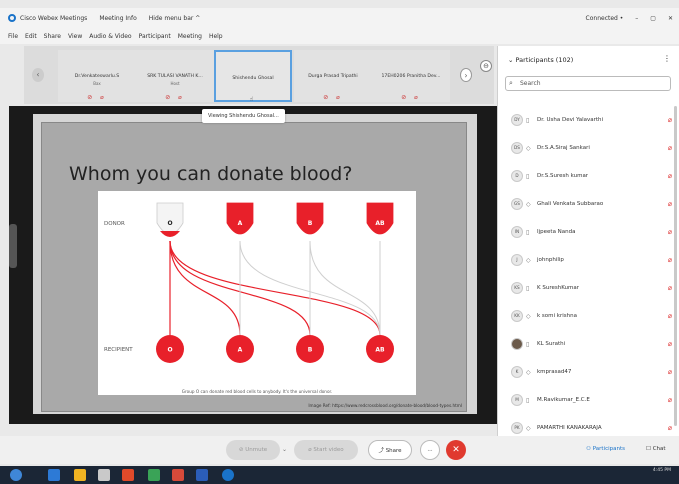 The width and height of the screenshot is (679, 484). I want to click on start-video-button: ⌀ Start video, so click(326, 450).